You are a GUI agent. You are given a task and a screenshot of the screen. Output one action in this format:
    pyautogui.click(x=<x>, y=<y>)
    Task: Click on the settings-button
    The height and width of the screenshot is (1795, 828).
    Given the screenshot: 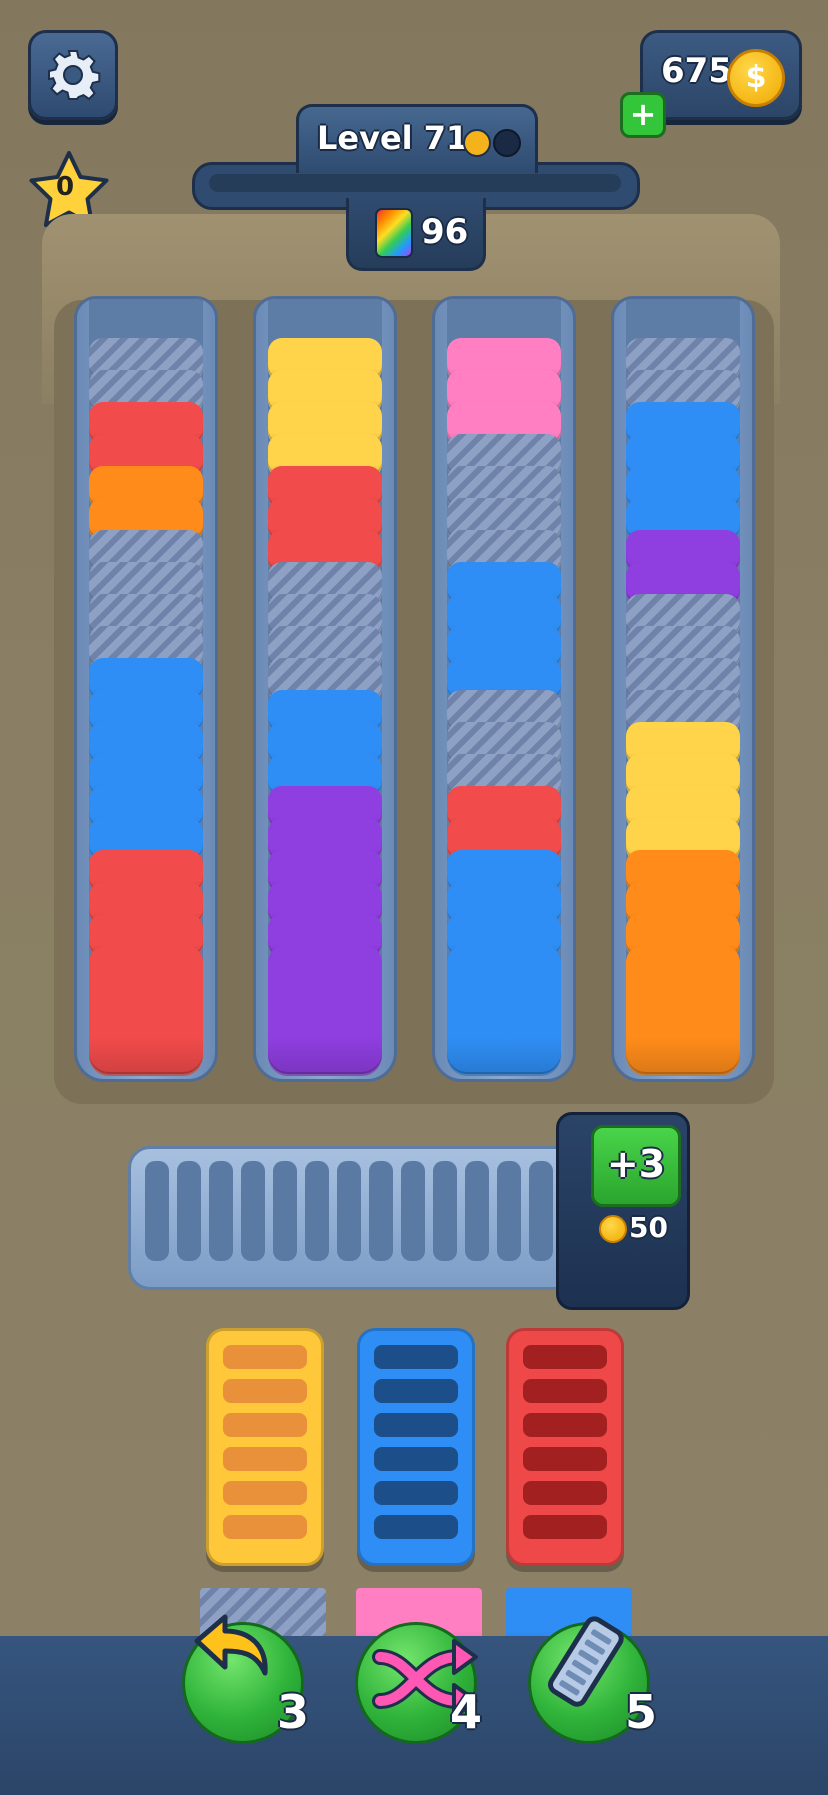 What is the action you would take?
    pyautogui.click(x=73, y=75)
    